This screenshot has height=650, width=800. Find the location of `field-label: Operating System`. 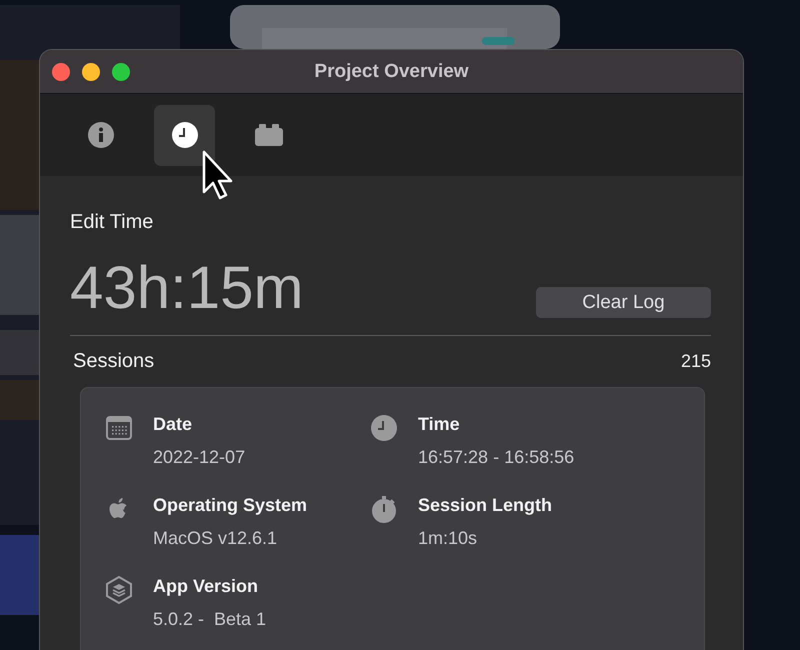

field-label: Operating System is located at coordinates (230, 505).